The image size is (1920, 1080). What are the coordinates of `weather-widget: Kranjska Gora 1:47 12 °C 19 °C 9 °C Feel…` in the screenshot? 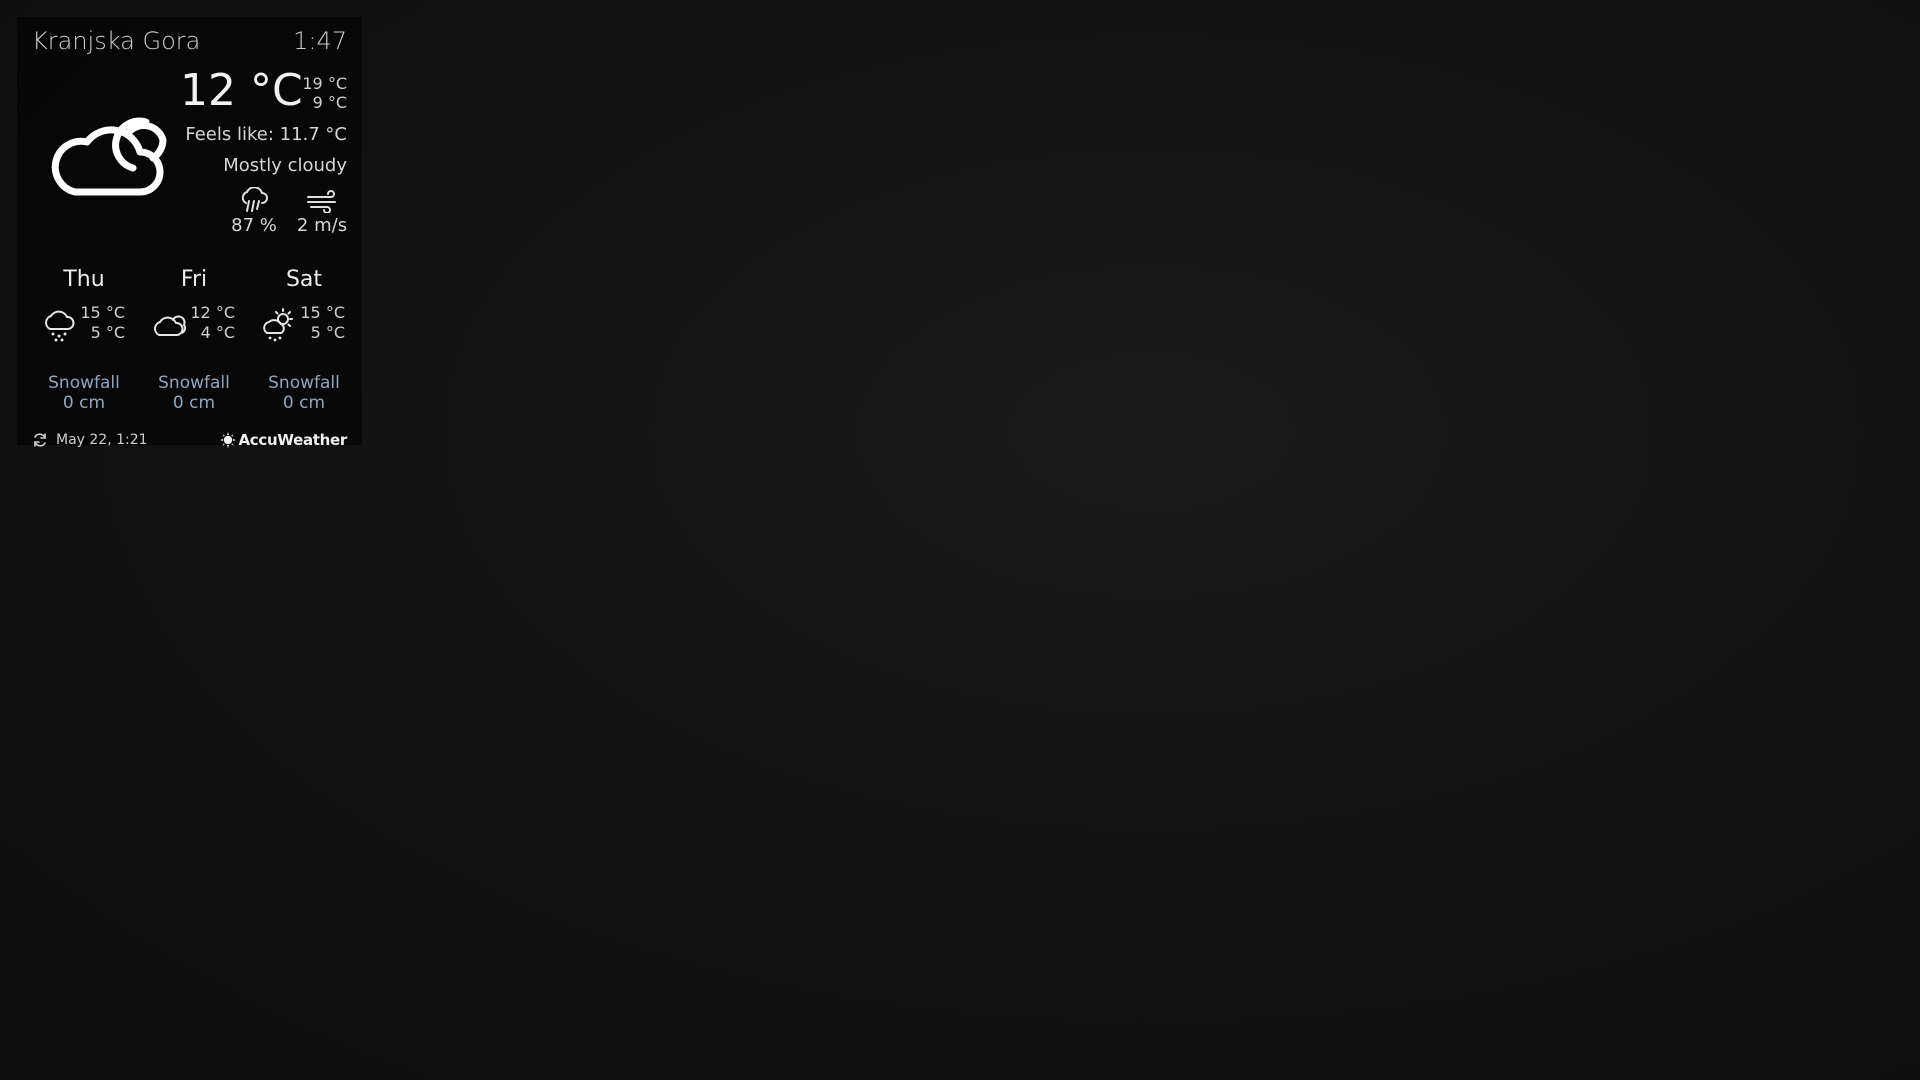 It's located at (189, 233).